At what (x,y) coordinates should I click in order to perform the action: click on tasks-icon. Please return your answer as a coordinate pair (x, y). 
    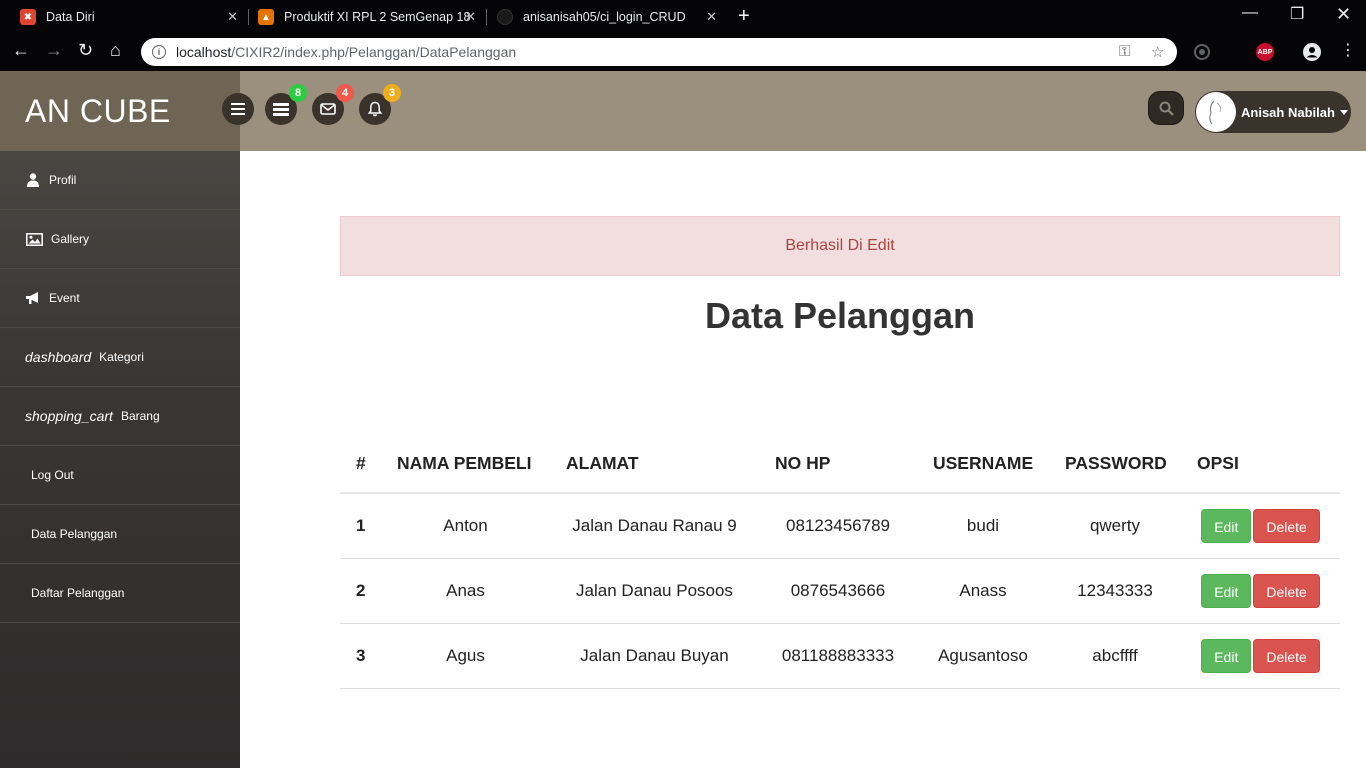
    Looking at the image, I should click on (281, 109).